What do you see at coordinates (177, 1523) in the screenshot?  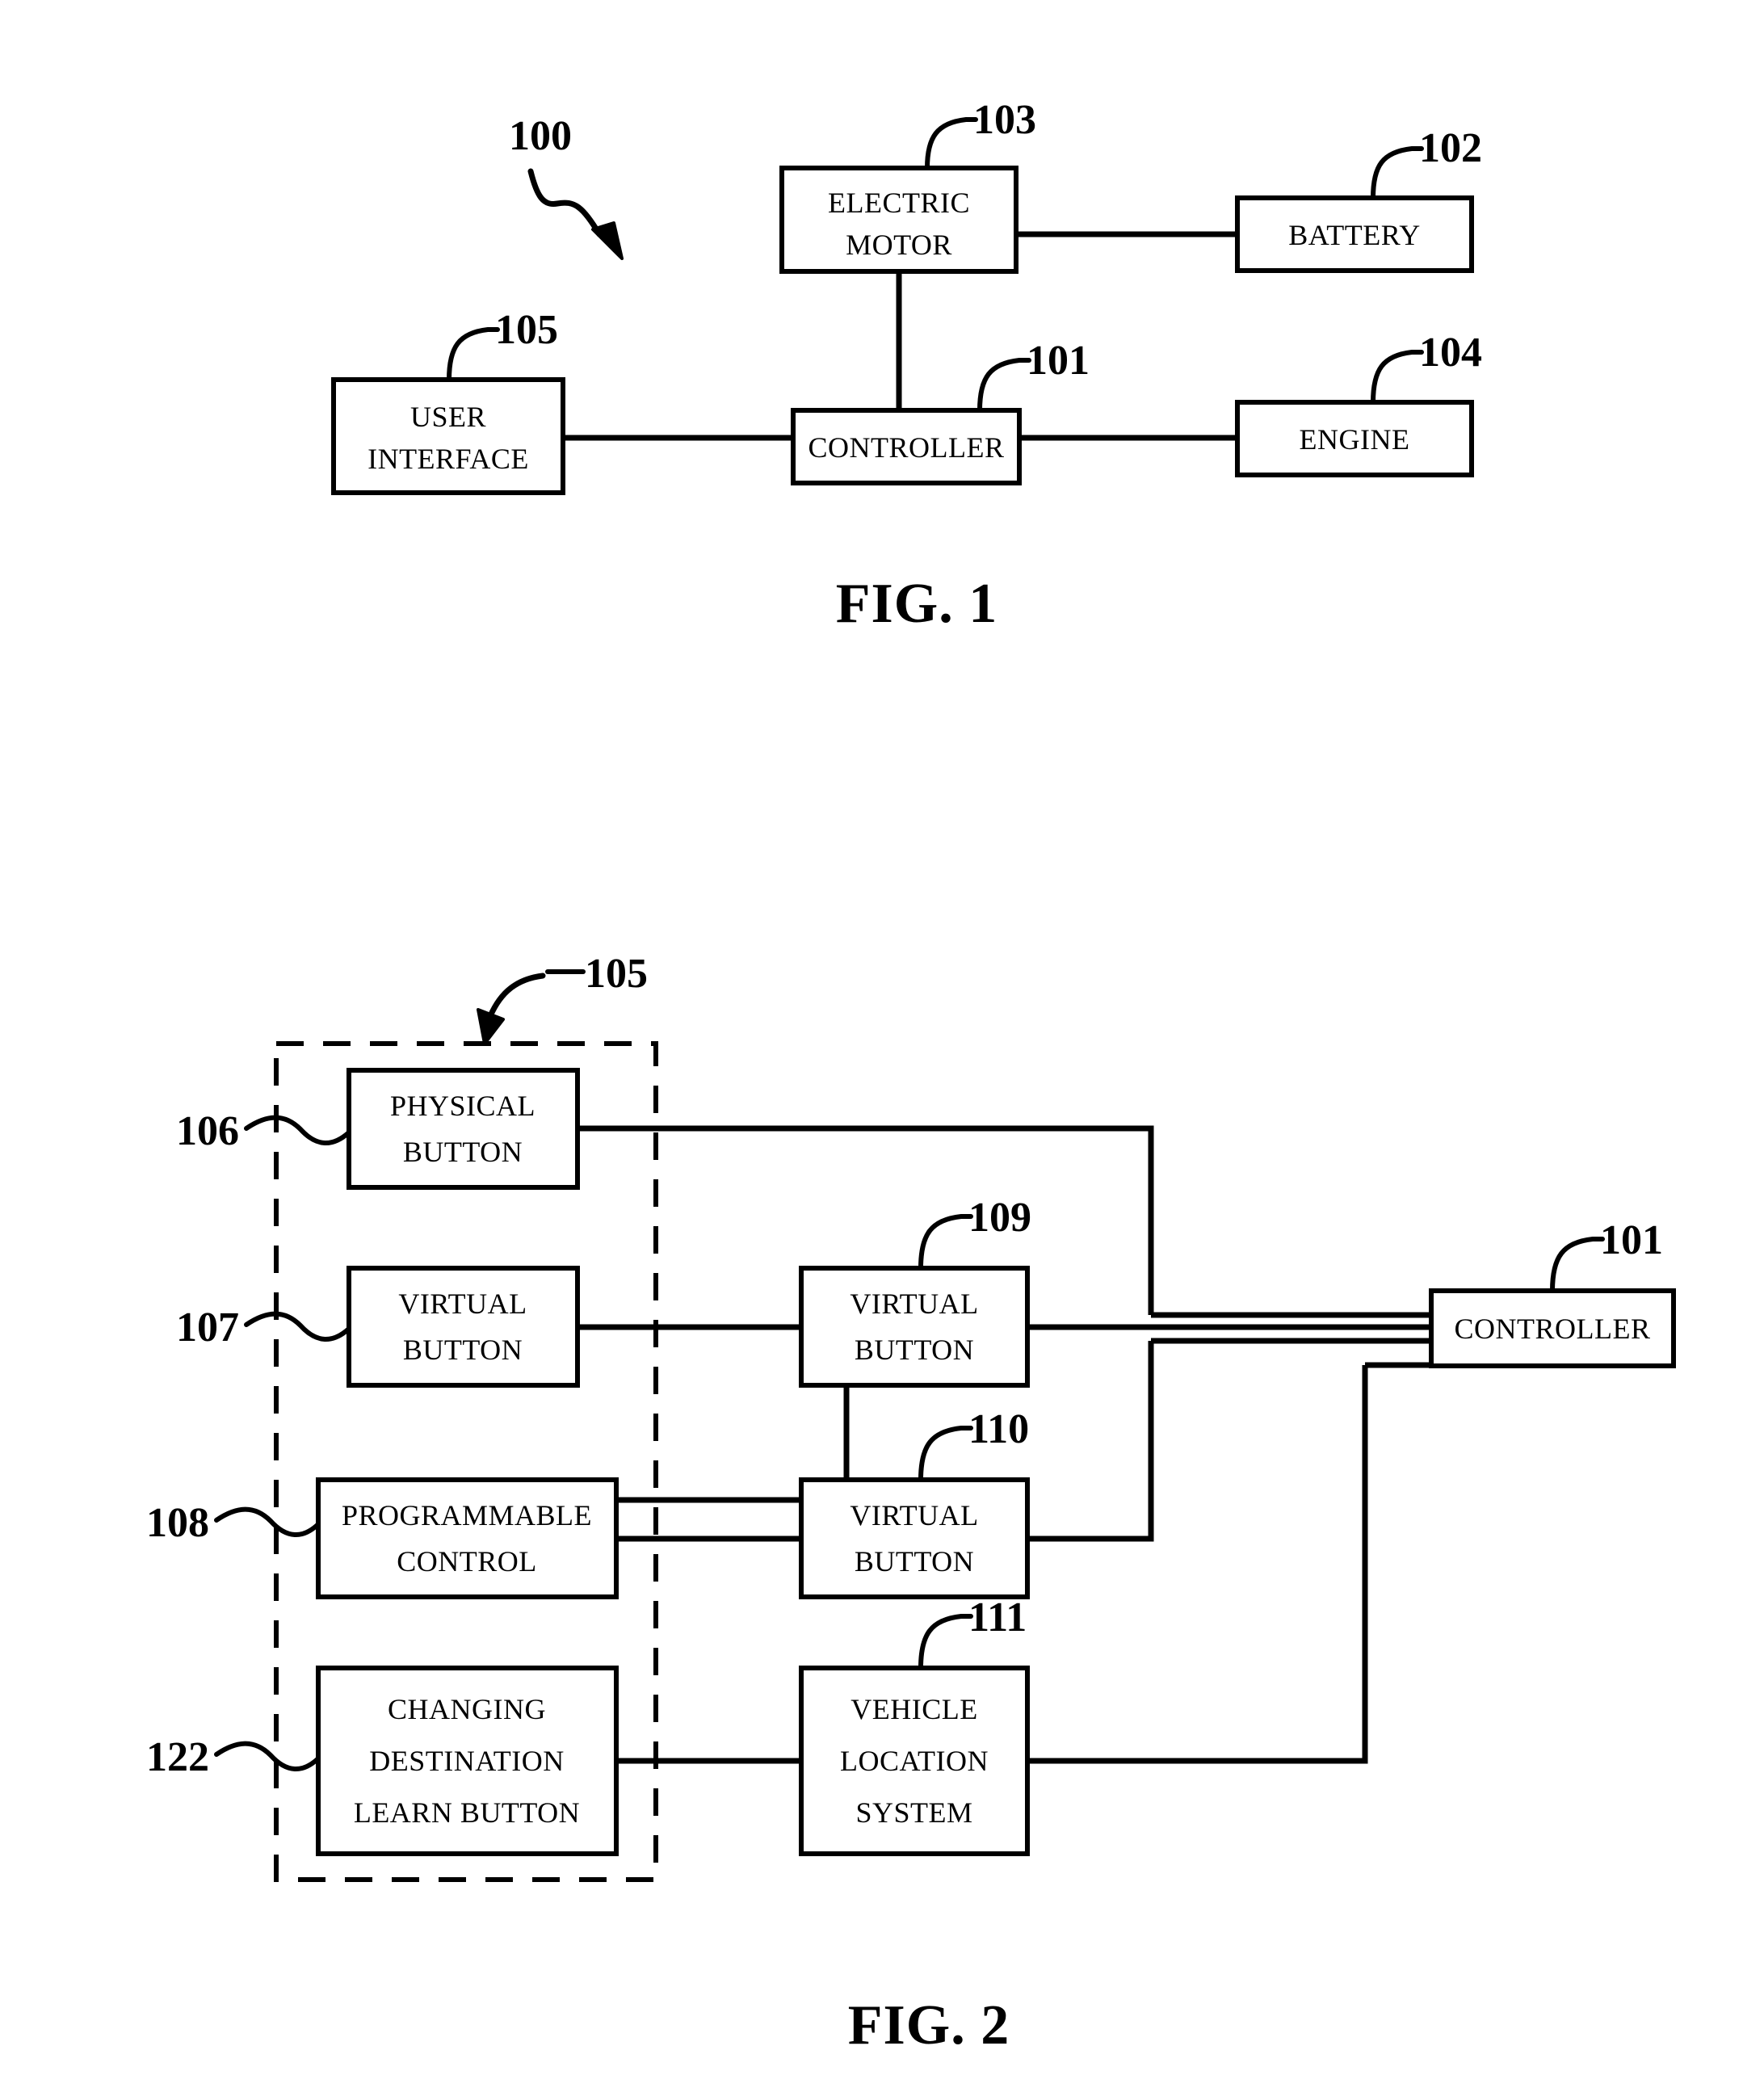 I see `fig2-ref-108: 108` at bounding box center [177, 1523].